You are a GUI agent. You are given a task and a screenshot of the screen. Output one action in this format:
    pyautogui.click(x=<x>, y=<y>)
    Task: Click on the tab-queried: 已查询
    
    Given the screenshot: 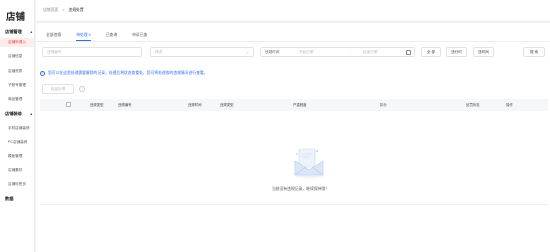 What is the action you would take?
    pyautogui.click(x=111, y=36)
    